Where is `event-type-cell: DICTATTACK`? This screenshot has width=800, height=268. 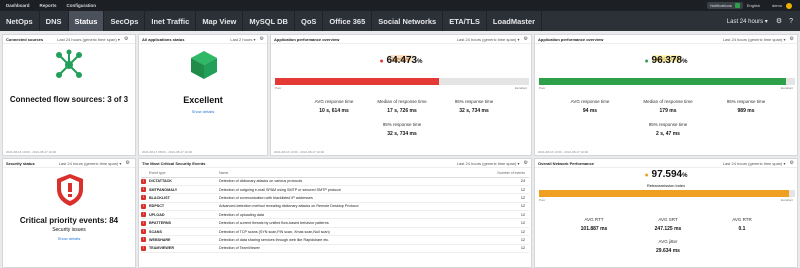
event-type-cell: DICTATTACK is located at coordinates (184, 181).